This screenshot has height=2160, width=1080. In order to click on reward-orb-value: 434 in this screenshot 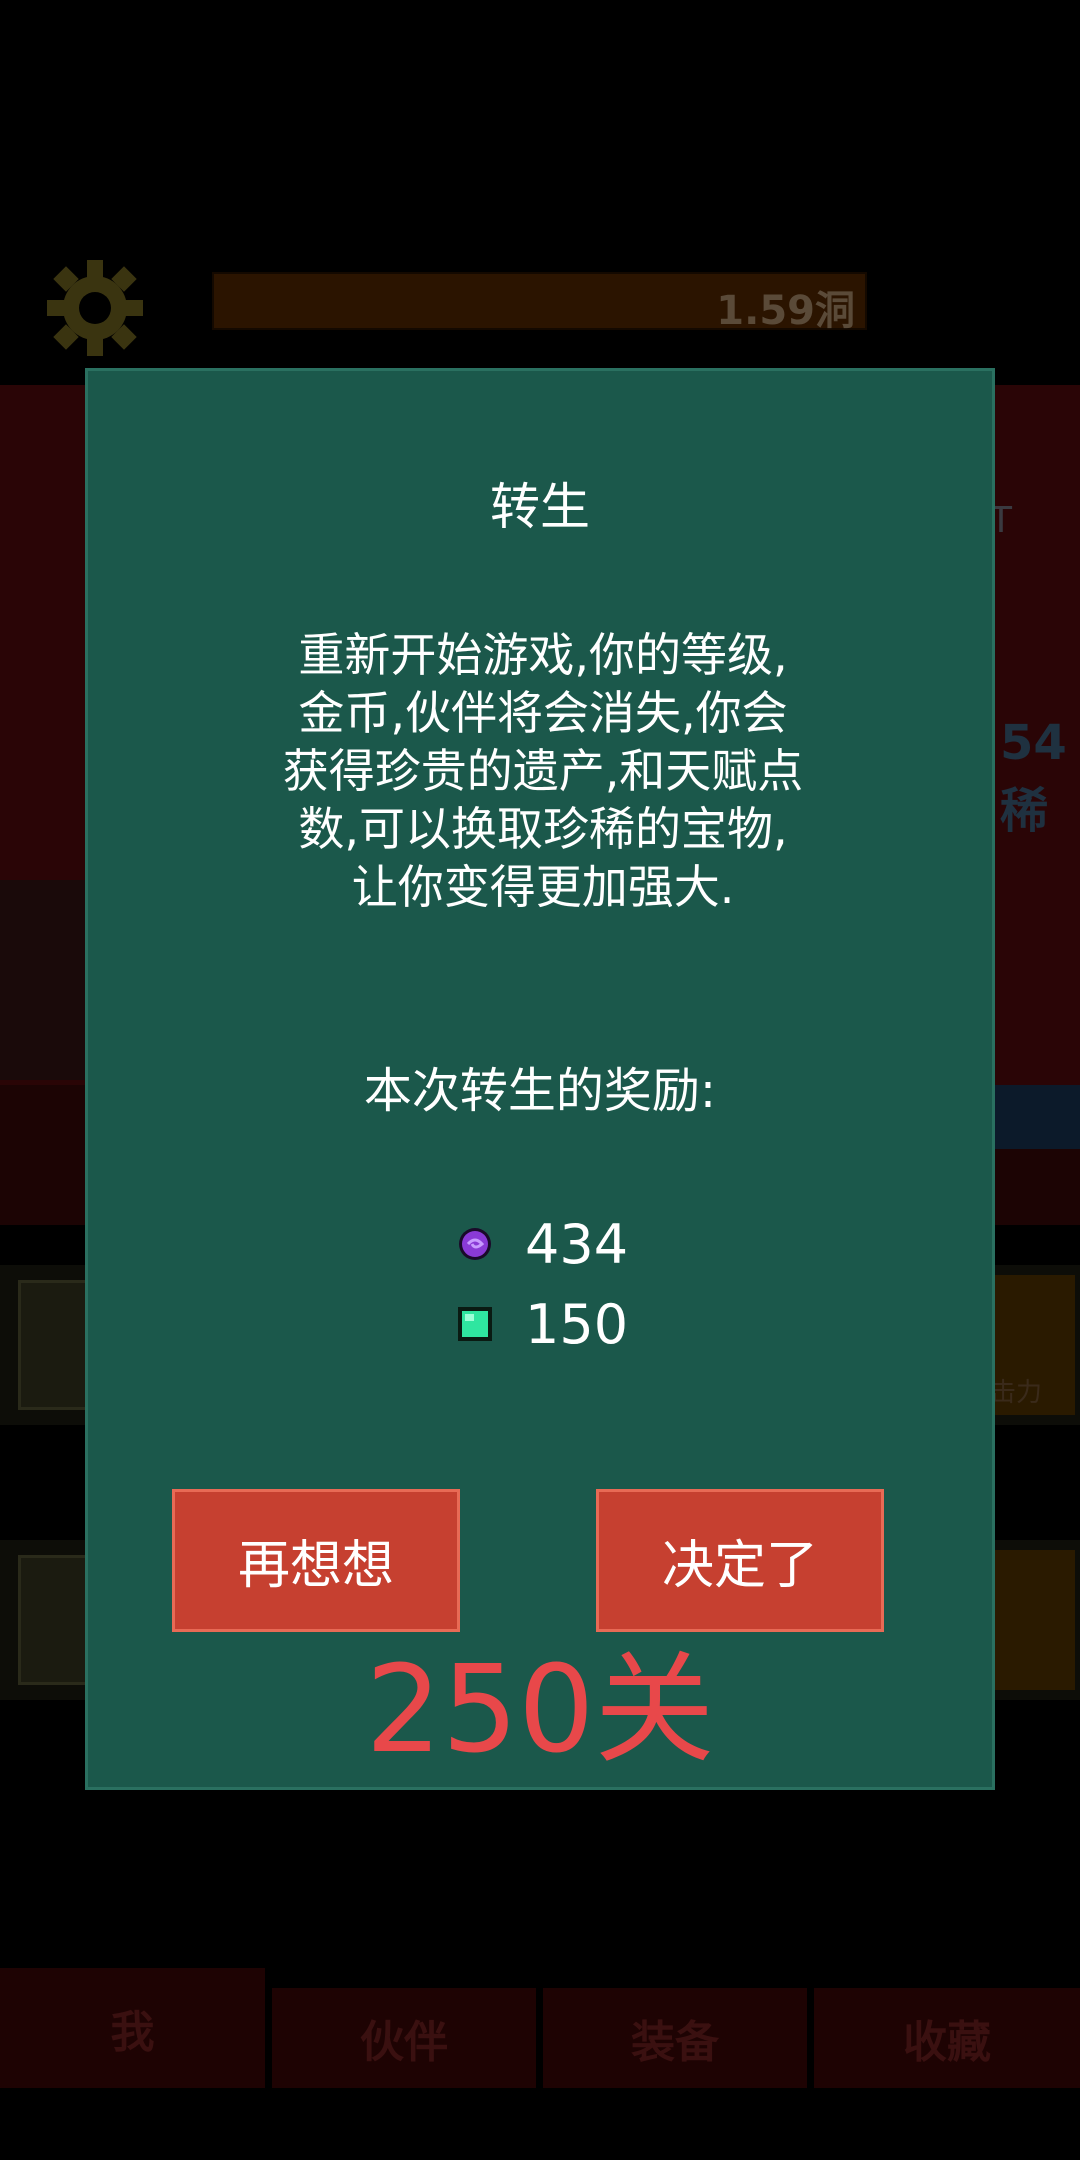, I will do `click(577, 1244)`.